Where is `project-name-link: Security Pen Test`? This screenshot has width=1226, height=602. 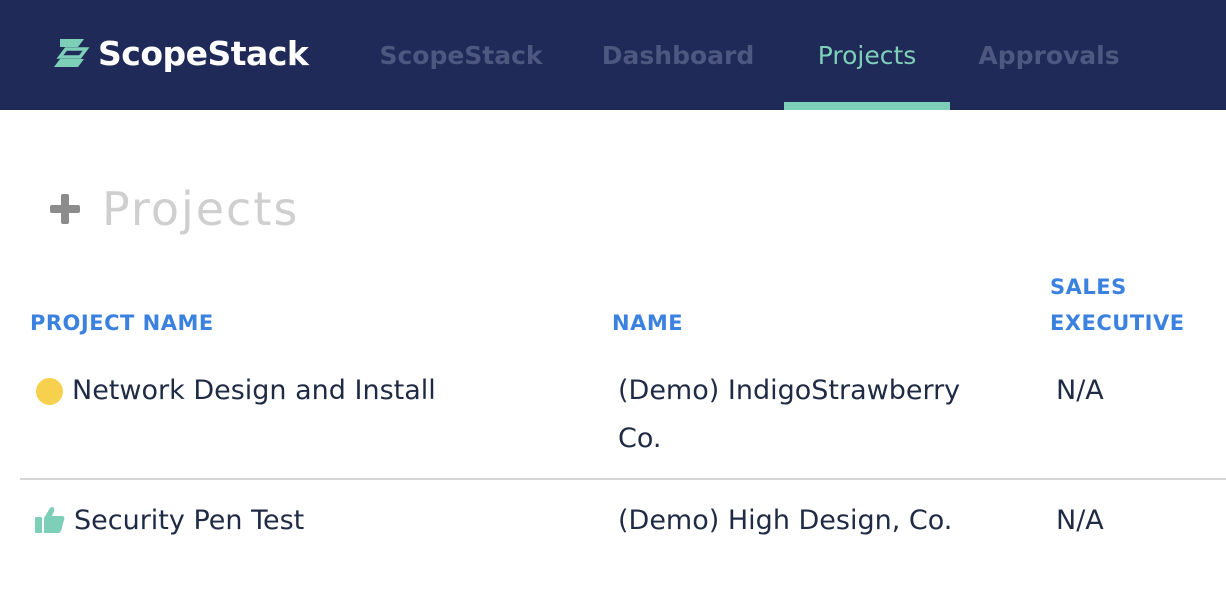 project-name-link: Security Pen Test is located at coordinates (189, 521).